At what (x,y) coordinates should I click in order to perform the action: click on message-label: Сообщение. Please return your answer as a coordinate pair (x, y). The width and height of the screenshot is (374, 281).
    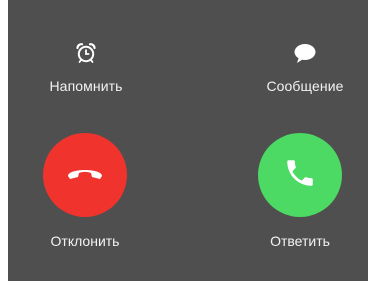
    Looking at the image, I should click on (305, 86).